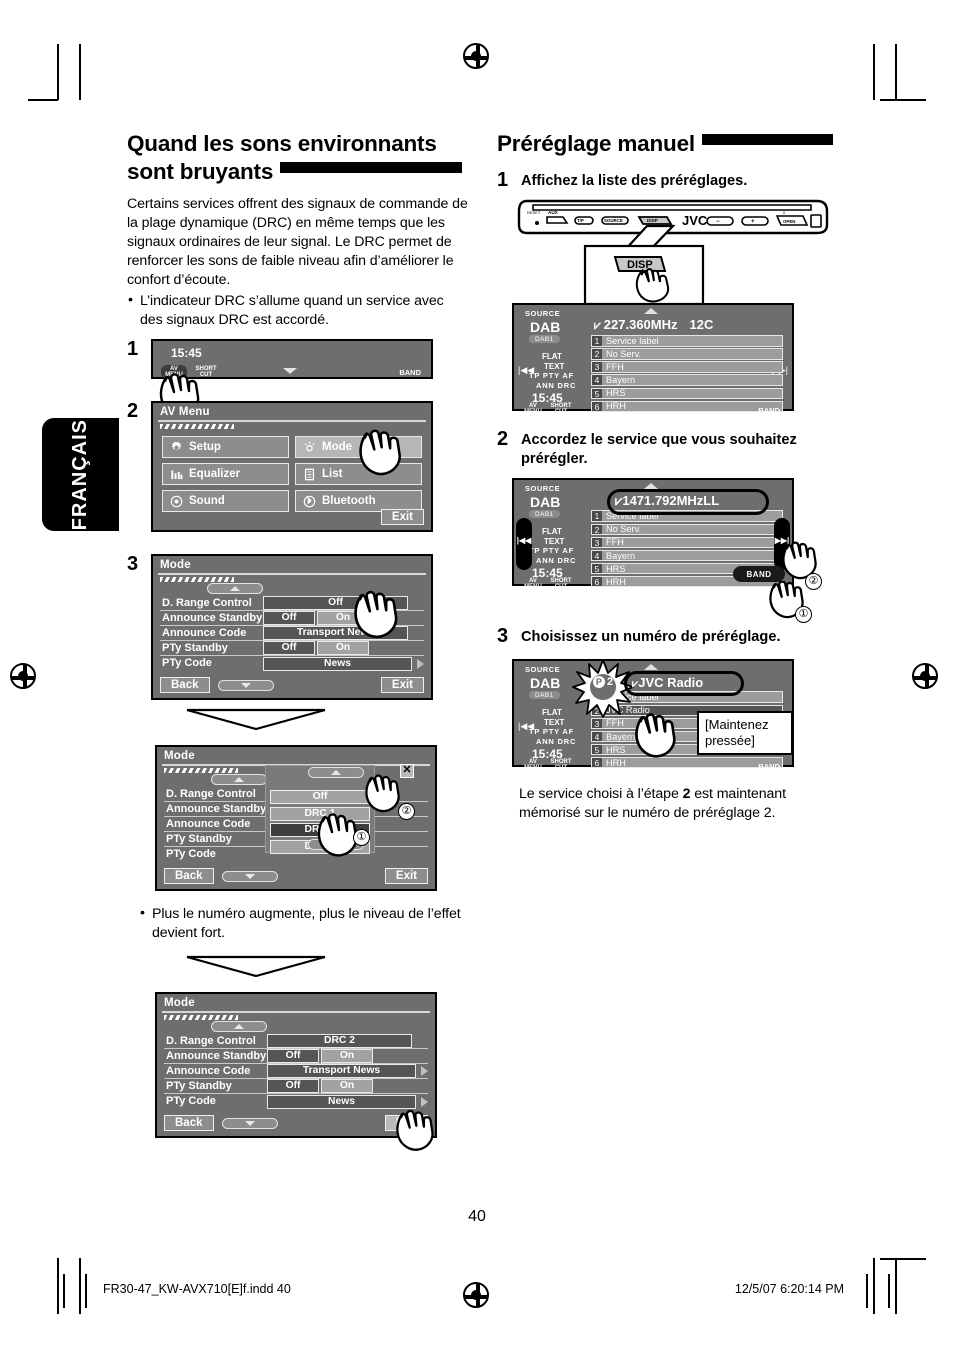 The image size is (954, 1352). I want to click on band-pill-button: BAND, so click(759, 574).